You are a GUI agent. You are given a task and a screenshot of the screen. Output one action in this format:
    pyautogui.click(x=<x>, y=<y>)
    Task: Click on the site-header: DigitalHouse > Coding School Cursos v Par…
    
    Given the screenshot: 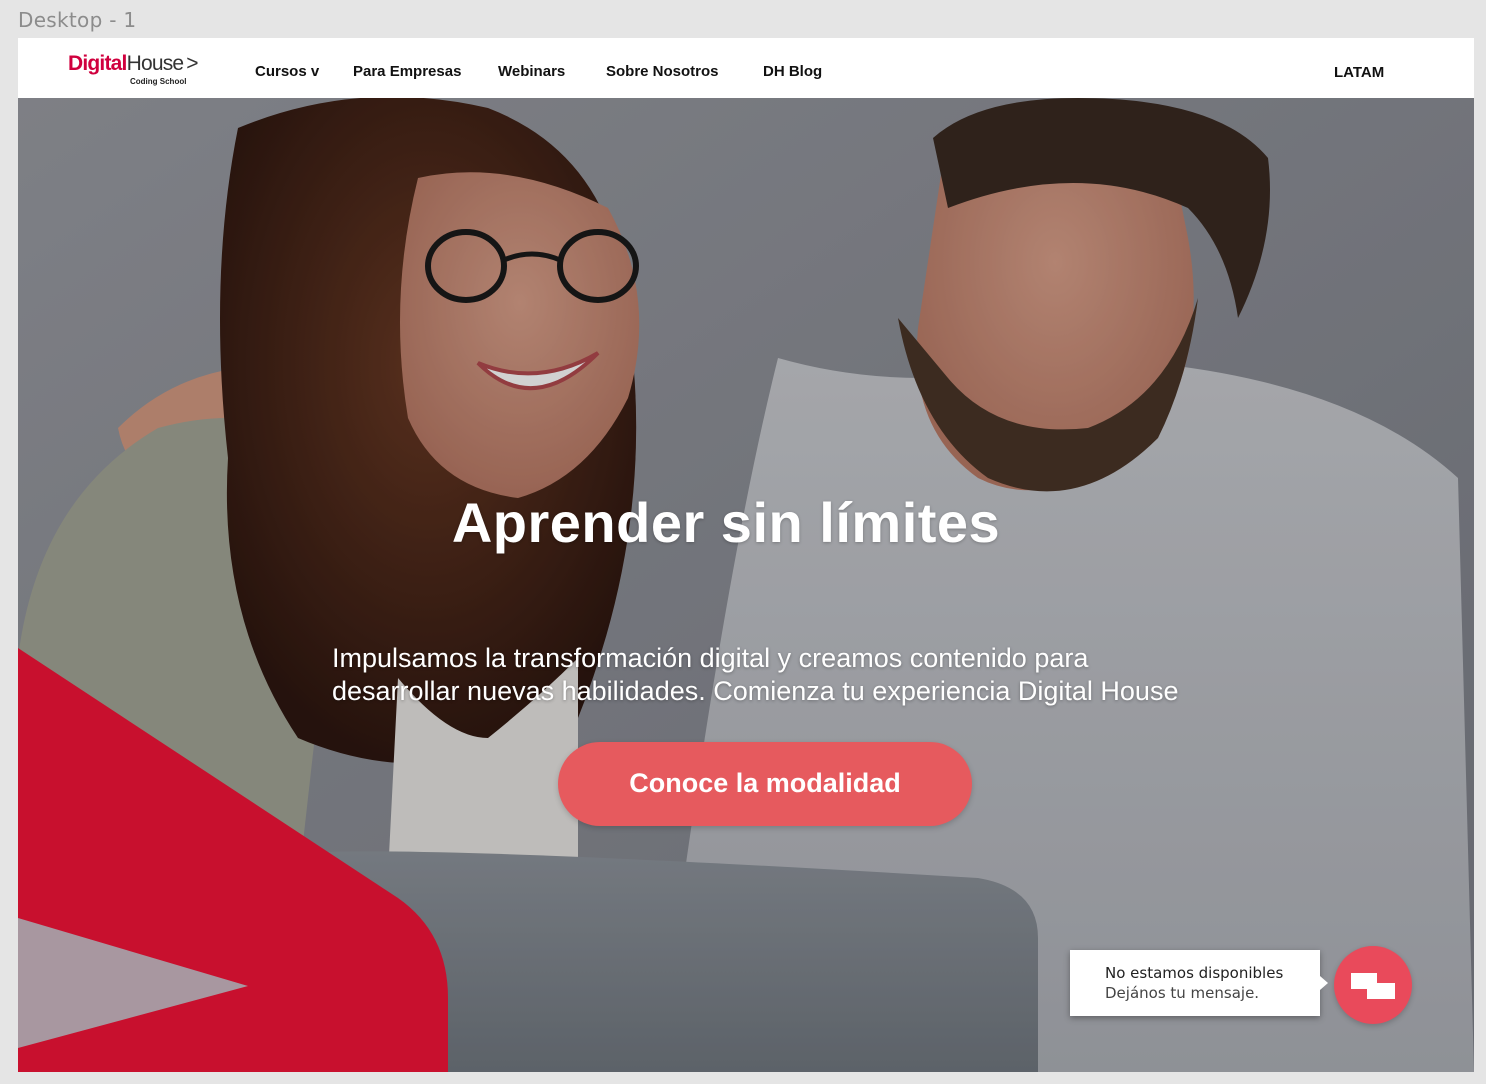 What is the action you would take?
    pyautogui.click(x=746, y=68)
    